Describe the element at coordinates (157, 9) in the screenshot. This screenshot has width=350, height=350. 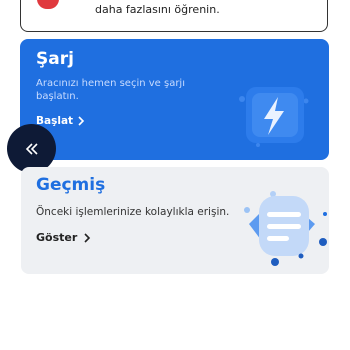
I see `info-card-text: daha fazlasını öğrenin.` at that location.